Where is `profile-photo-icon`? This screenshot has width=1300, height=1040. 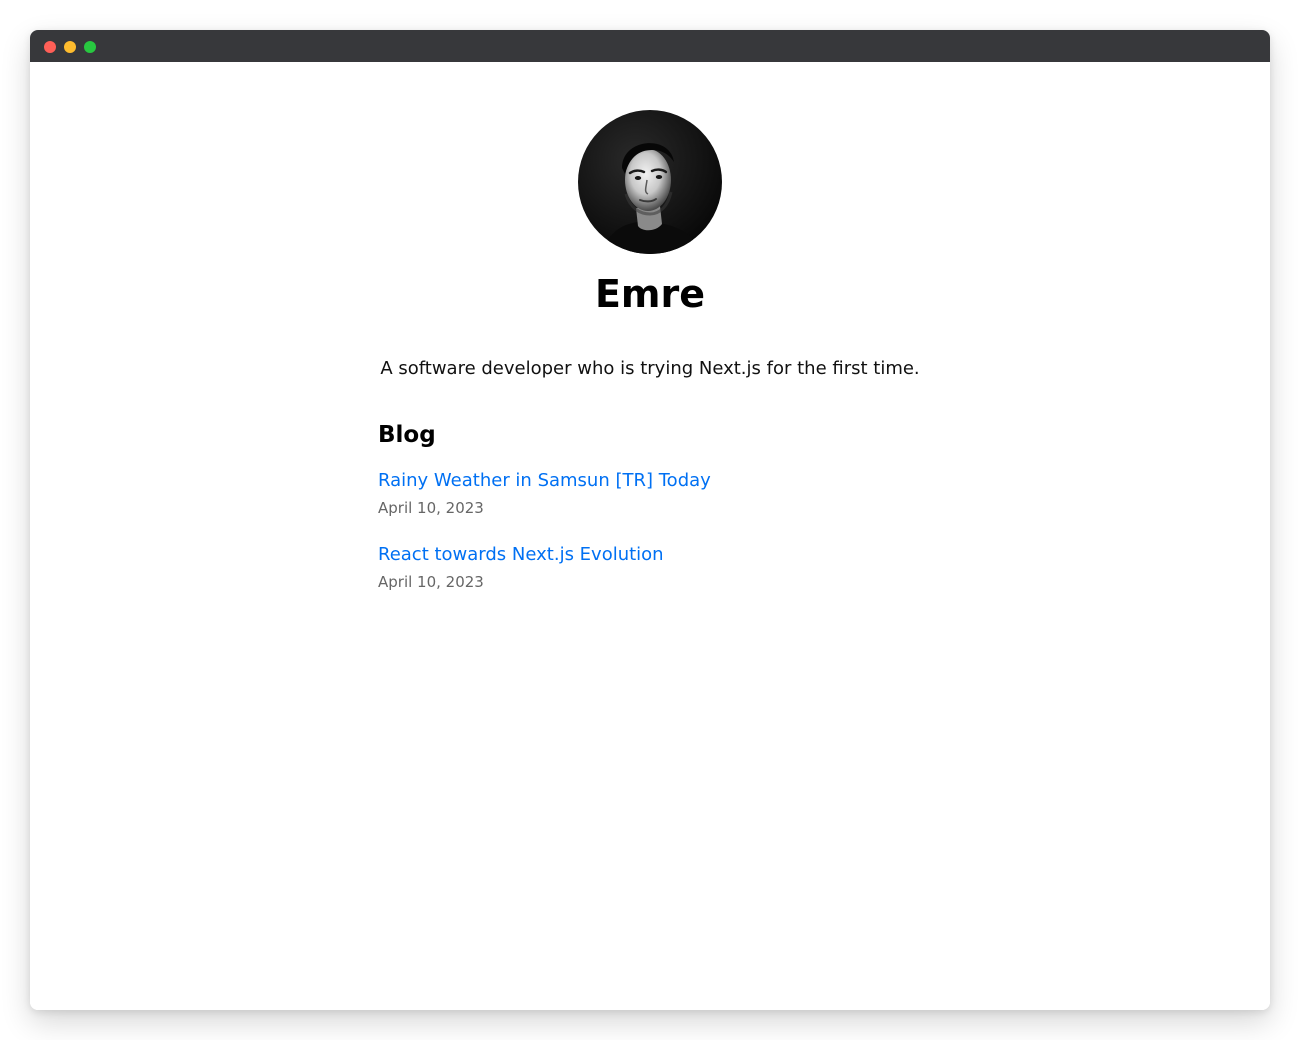 profile-photo-icon is located at coordinates (650, 182).